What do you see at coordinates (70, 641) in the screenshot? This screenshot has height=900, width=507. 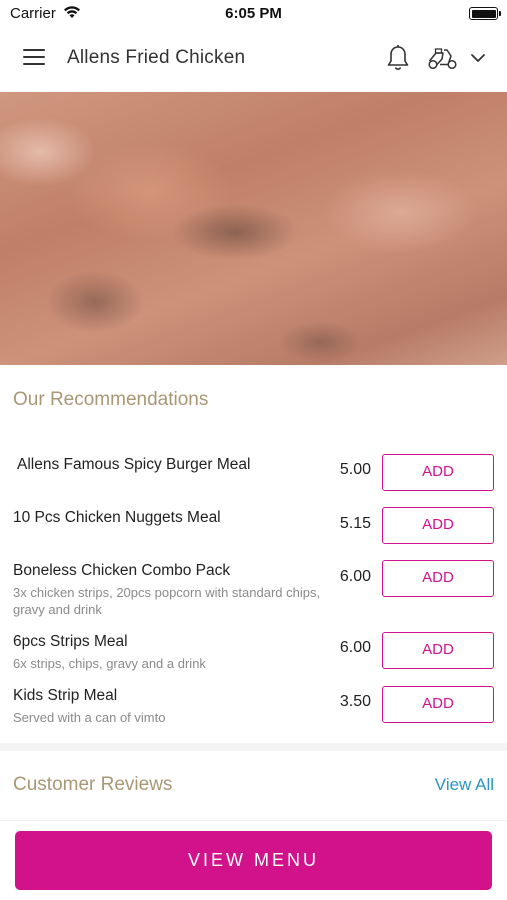 I see `item-name: 6pcs Strips Meal` at bounding box center [70, 641].